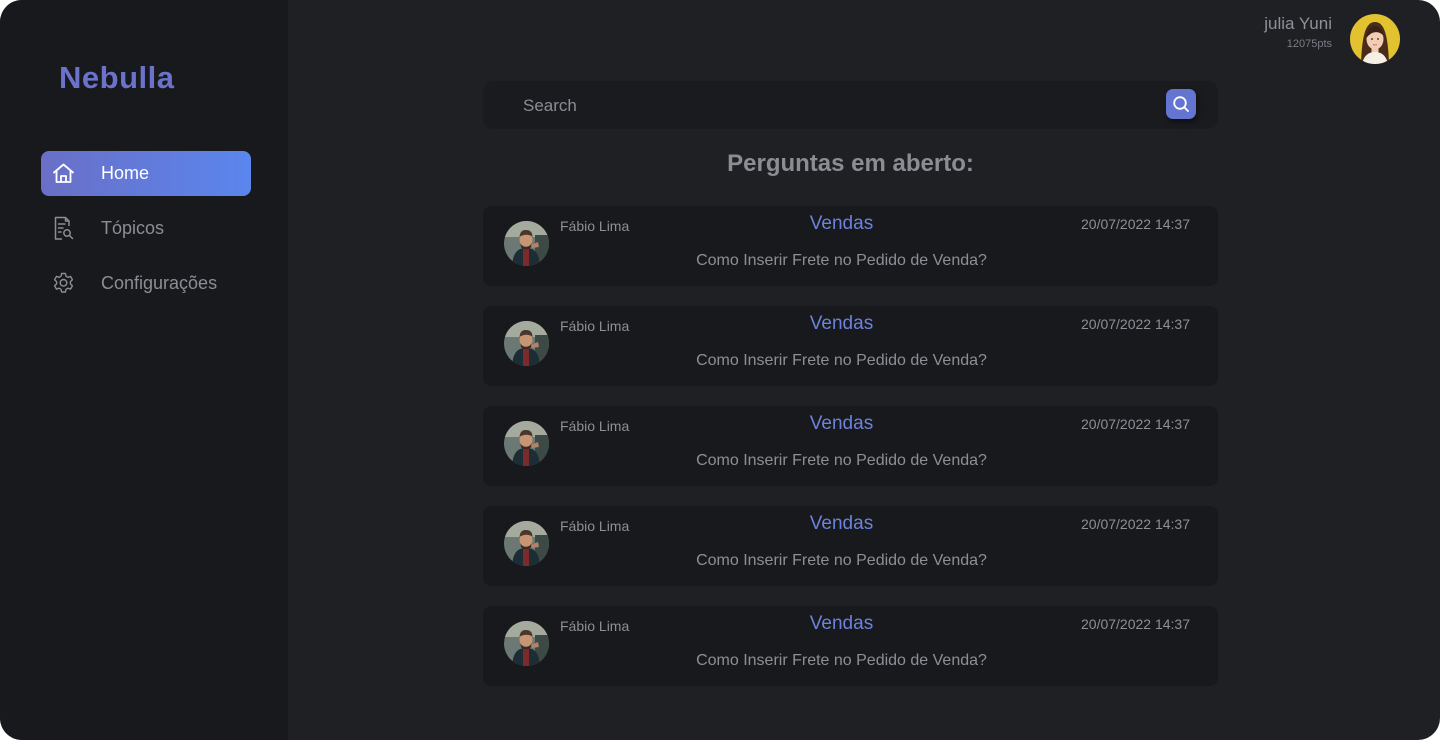  Describe the element at coordinates (63, 283) in the screenshot. I see `gear-icon` at that location.